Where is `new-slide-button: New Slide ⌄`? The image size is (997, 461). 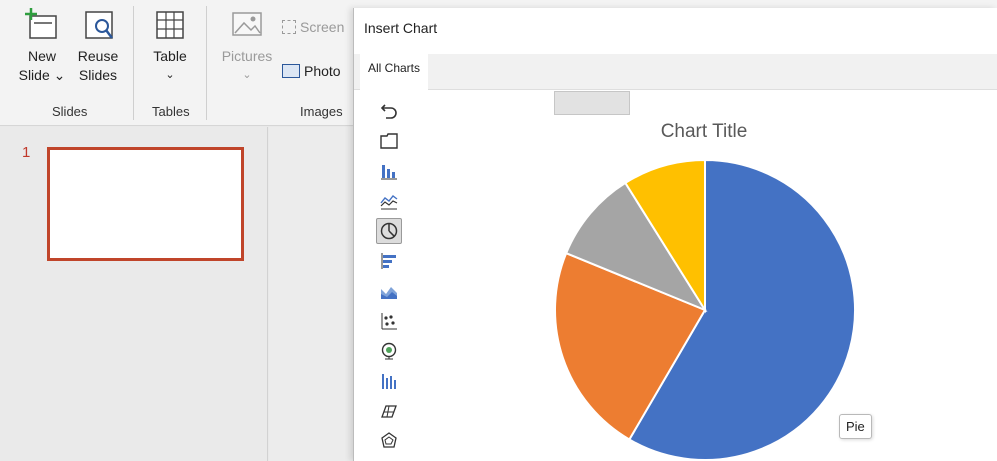
new-slide-button: New Slide ⌄ is located at coordinates (42, 46).